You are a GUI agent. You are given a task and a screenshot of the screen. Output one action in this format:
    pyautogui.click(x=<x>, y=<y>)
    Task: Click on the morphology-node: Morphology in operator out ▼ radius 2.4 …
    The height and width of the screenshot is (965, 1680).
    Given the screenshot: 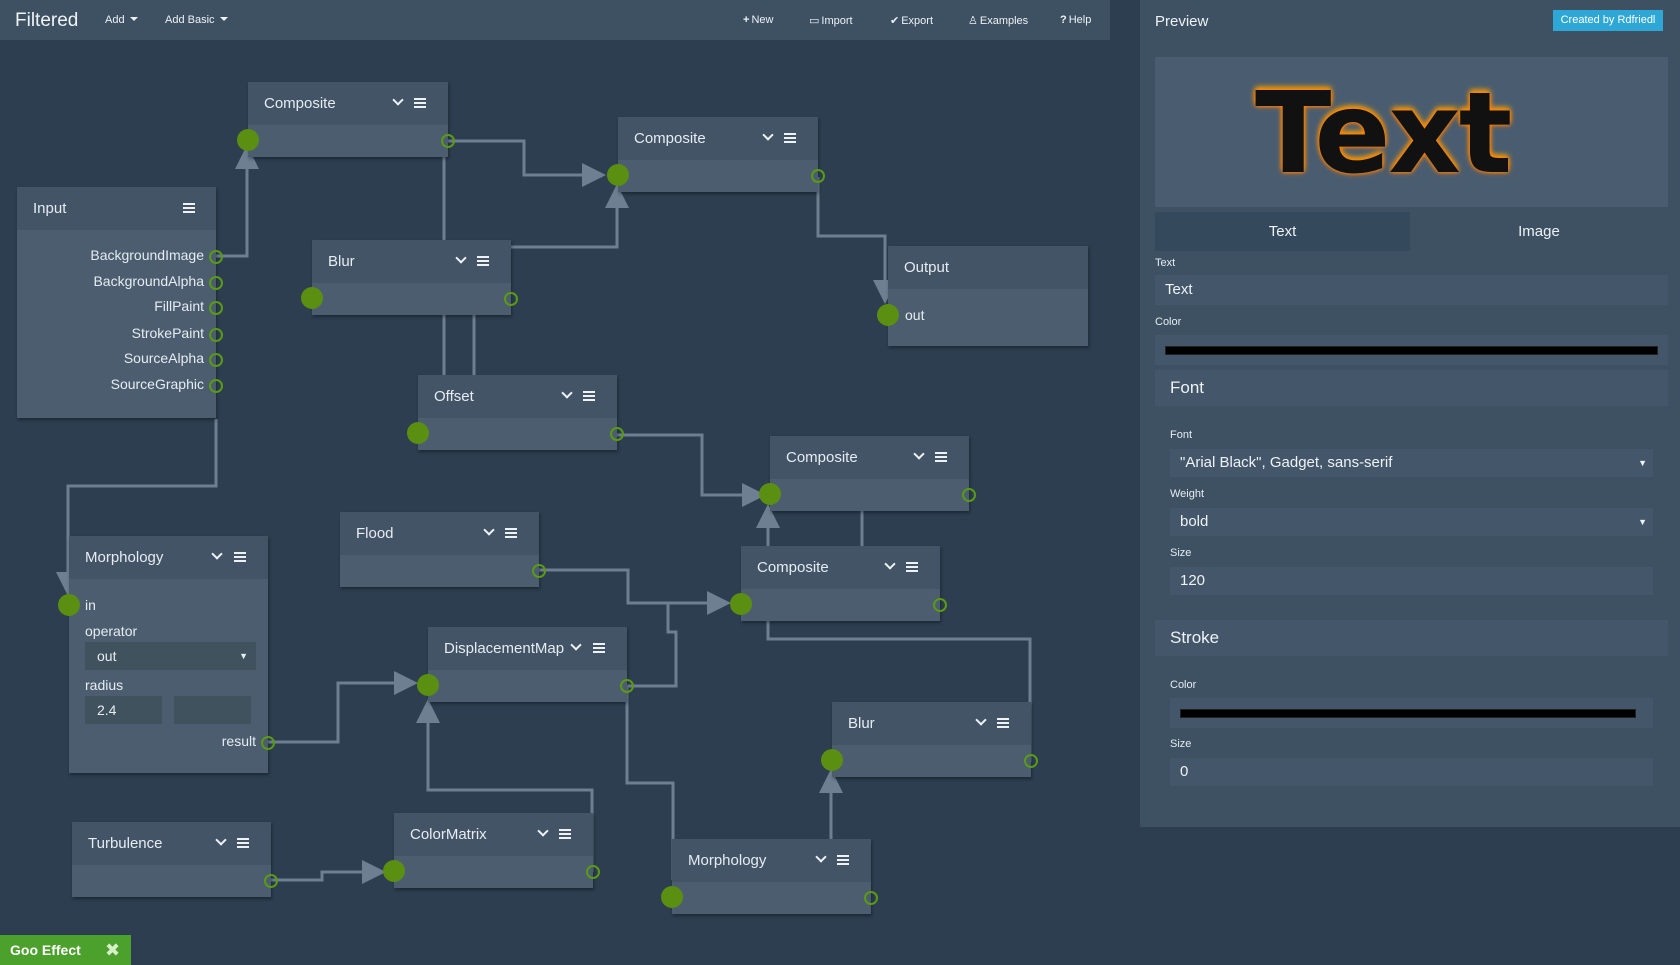 What is the action you would take?
    pyautogui.click(x=166, y=654)
    